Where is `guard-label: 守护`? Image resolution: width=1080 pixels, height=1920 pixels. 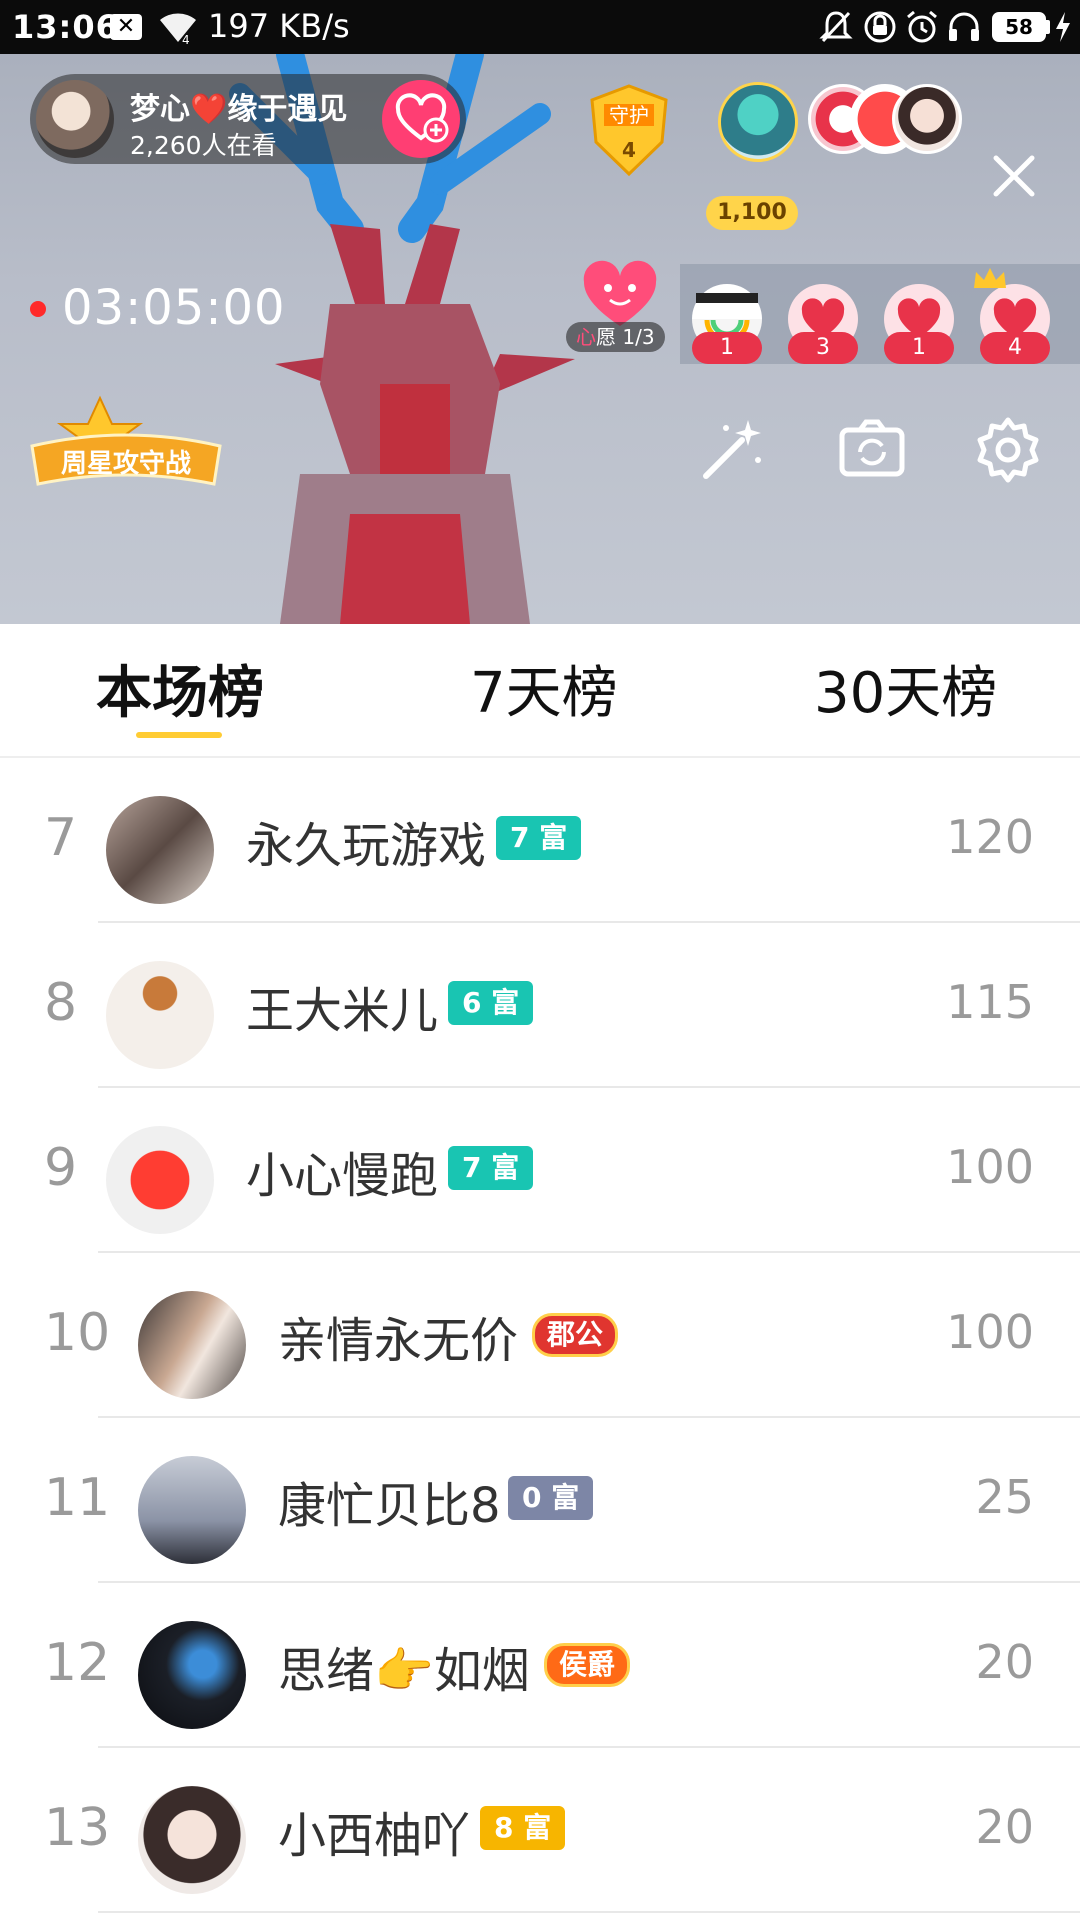 guard-label: 守护 is located at coordinates (629, 115).